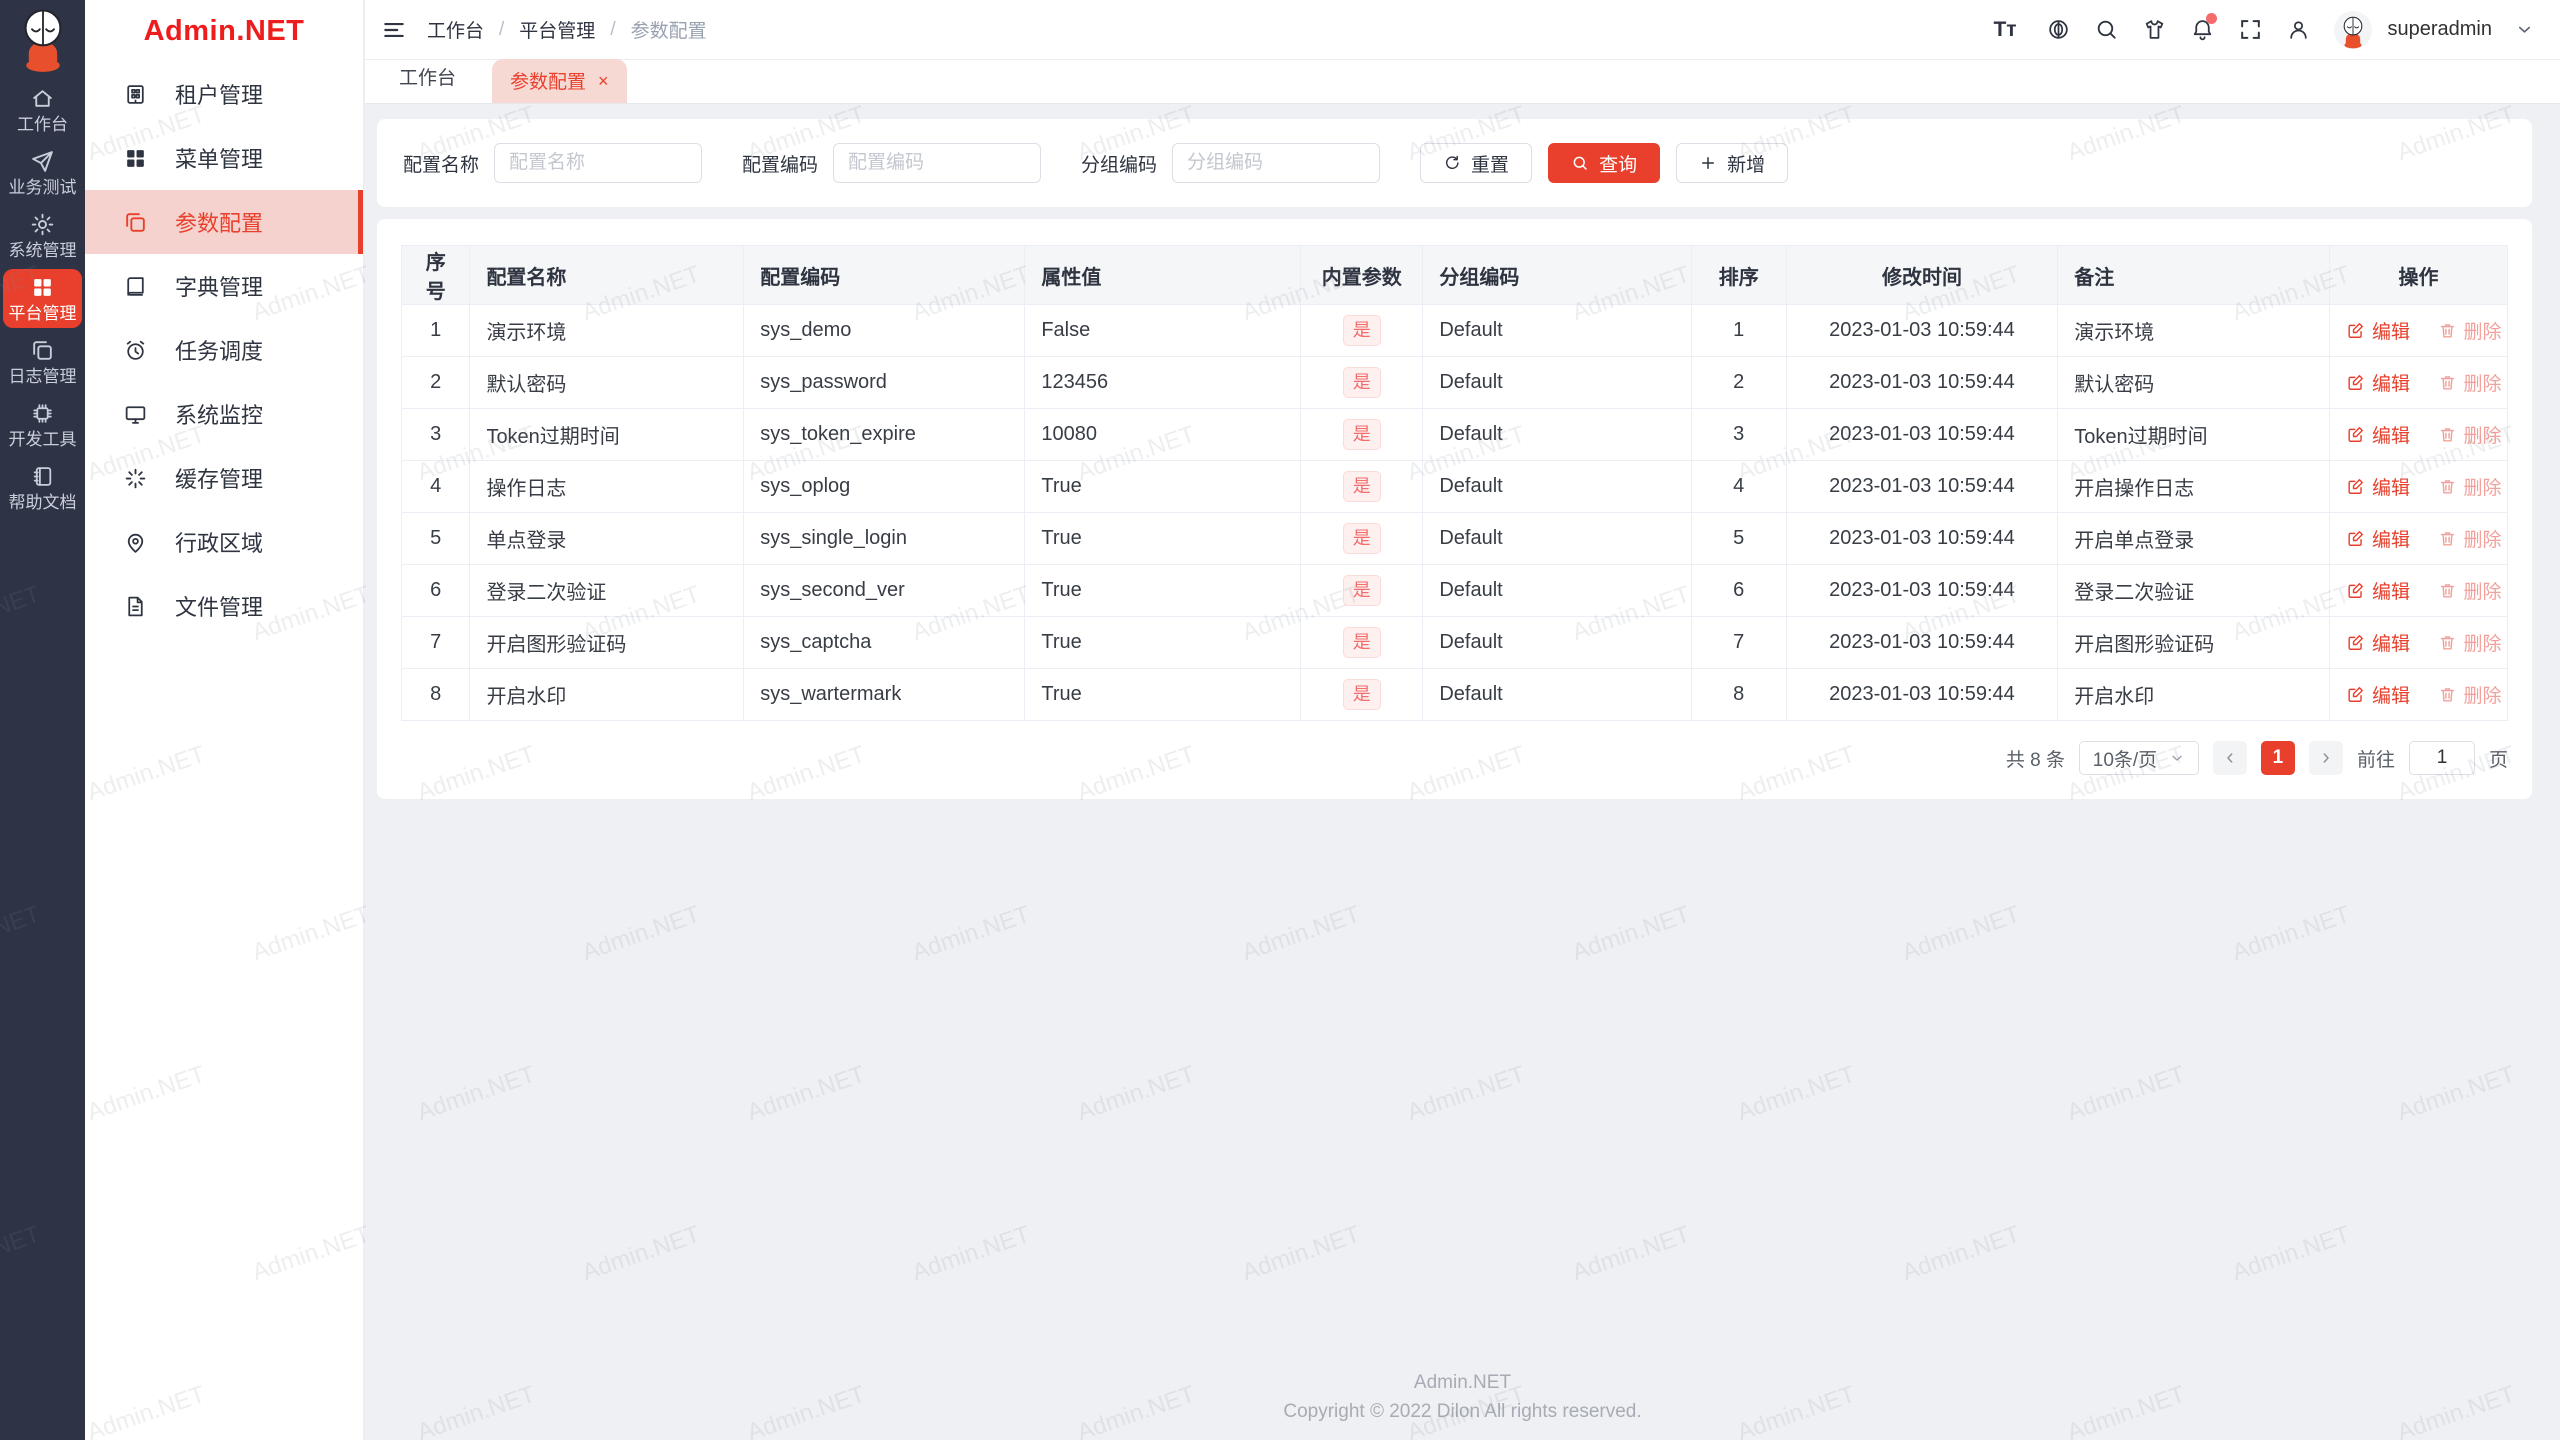 The width and height of the screenshot is (2560, 1440). Describe the element at coordinates (559, 81) in the screenshot. I see `tab-config: 参数配置 ×` at that location.